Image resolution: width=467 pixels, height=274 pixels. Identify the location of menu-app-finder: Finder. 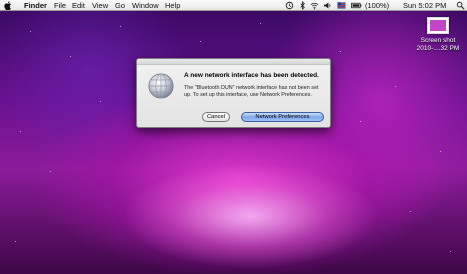
(35, 5).